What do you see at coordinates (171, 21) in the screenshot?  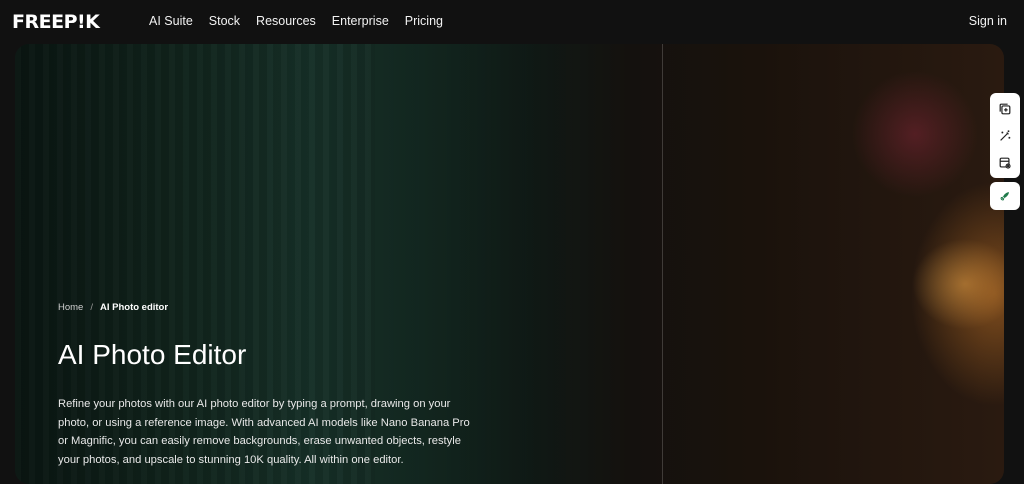 I see `nav-item-ai-suite: AI Suite` at bounding box center [171, 21].